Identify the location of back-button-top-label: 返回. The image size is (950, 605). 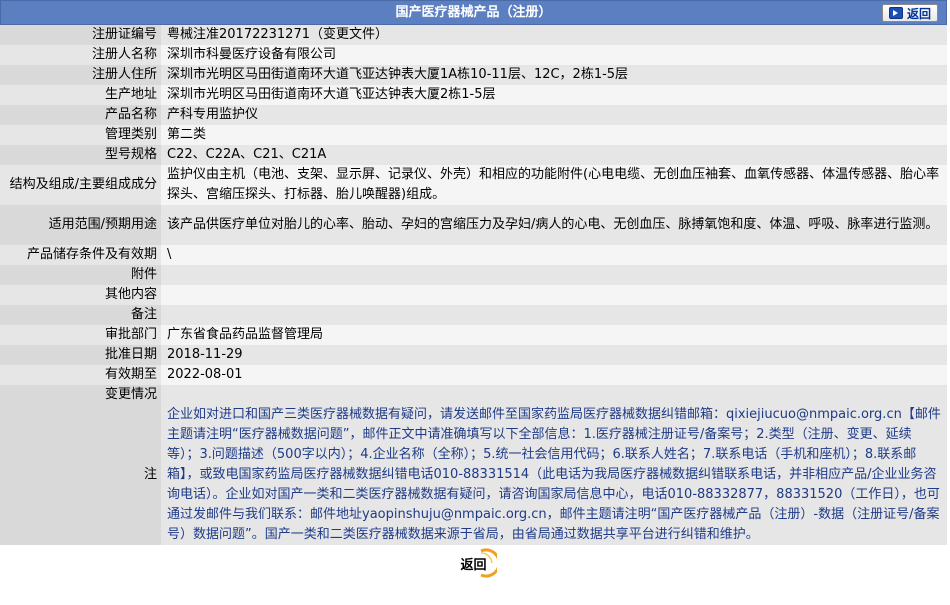
(918, 13).